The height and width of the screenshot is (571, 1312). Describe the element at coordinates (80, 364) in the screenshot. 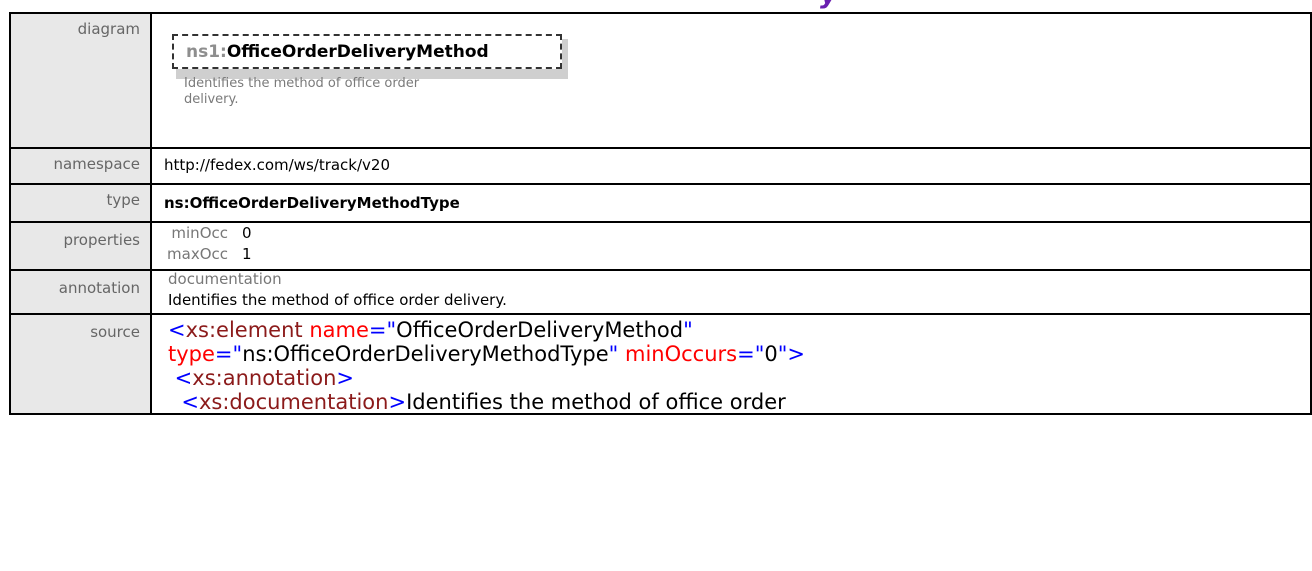

I see `source-label: source` at that location.